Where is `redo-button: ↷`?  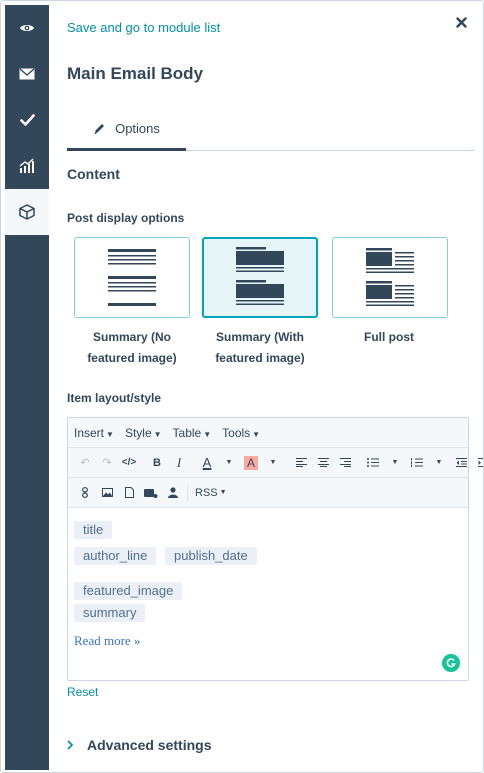
redo-button: ↷ is located at coordinates (107, 463).